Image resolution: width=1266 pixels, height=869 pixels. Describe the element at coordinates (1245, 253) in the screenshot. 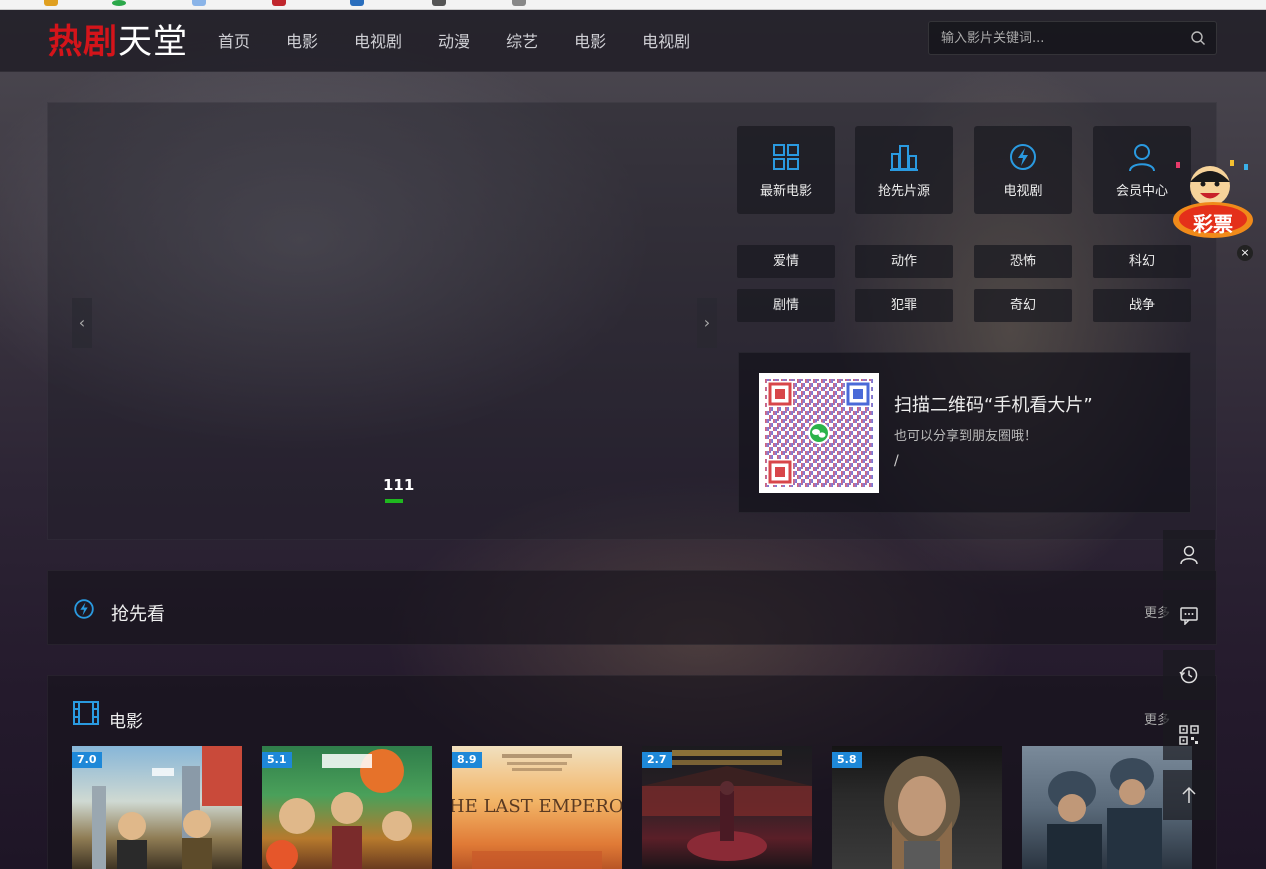

I see `close-ad-button: ×` at that location.